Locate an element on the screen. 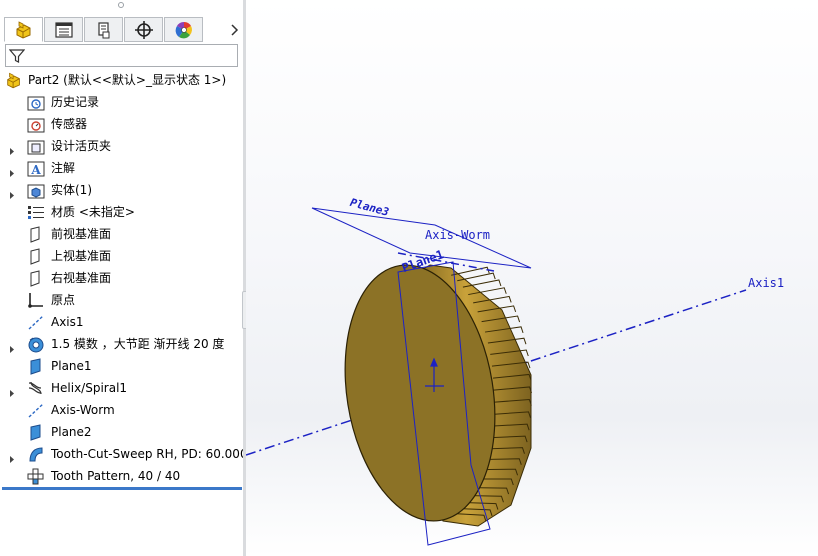 The height and width of the screenshot is (556, 818). solid-bodies-icon is located at coordinates (36, 190).